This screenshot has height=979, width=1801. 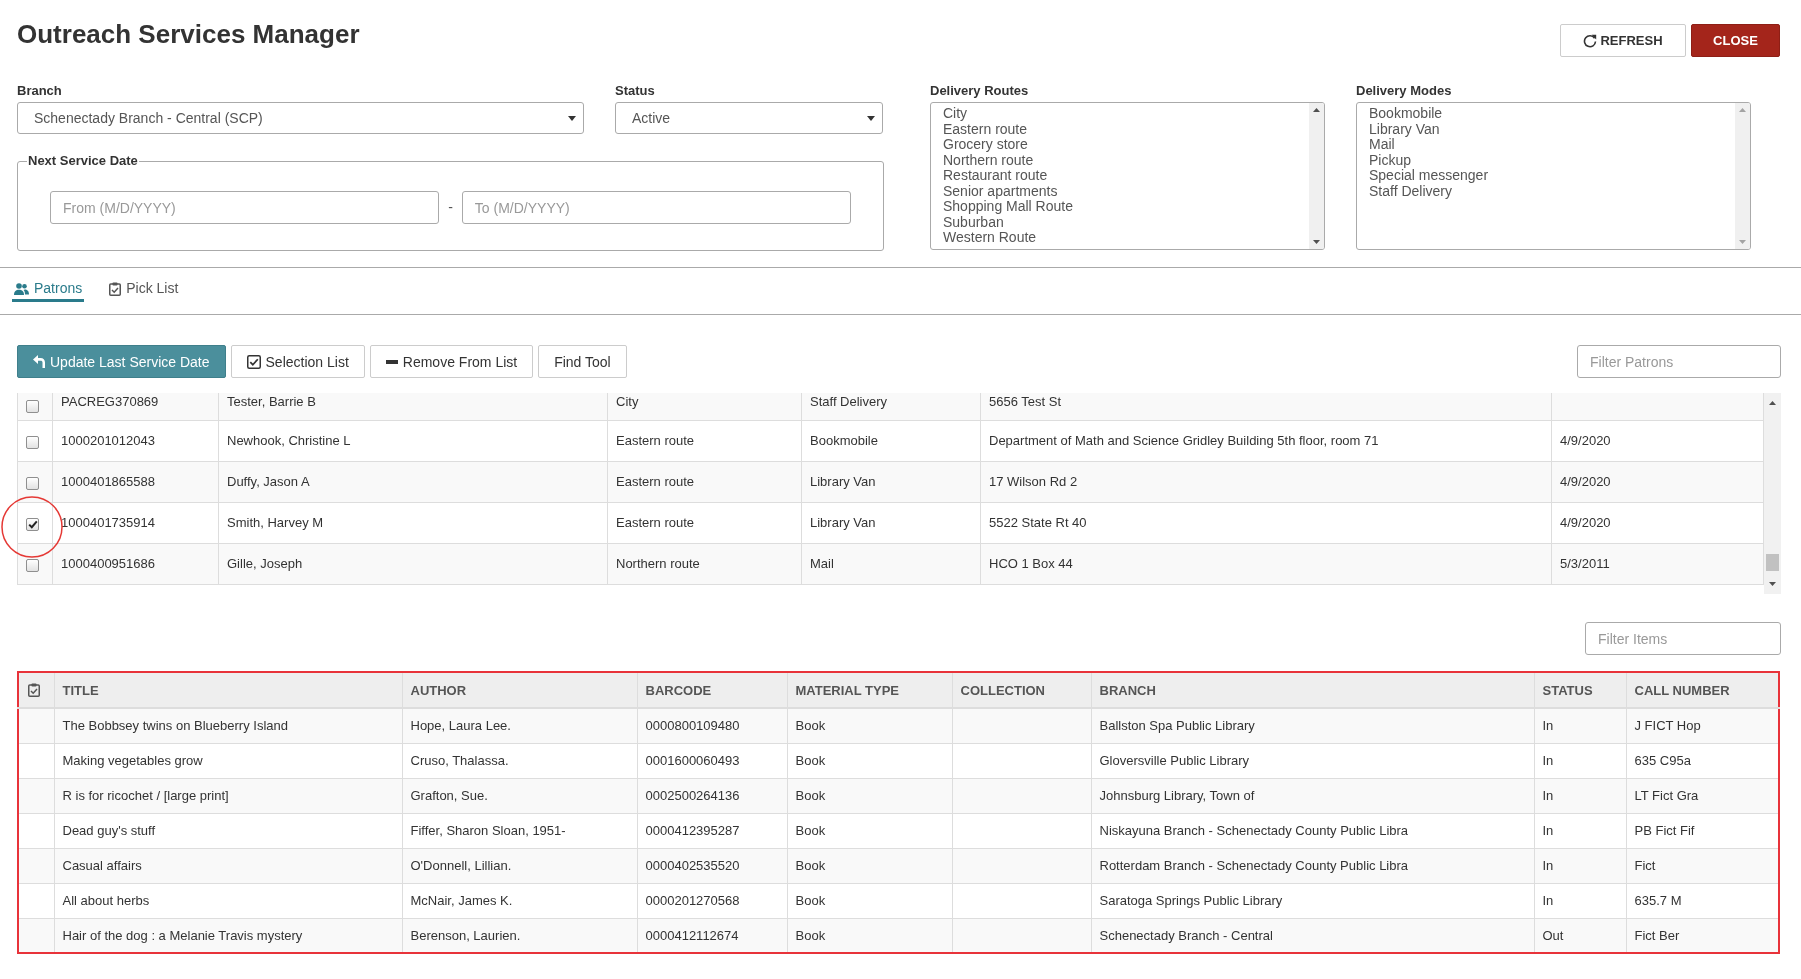 What do you see at coordinates (869, 690) in the screenshot?
I see `column-header: MATERIAL TYPE` at bounding box center [869, 690].